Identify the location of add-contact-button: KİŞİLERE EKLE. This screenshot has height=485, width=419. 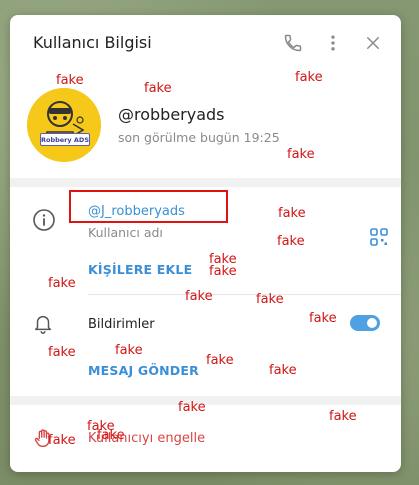
(140, 269).